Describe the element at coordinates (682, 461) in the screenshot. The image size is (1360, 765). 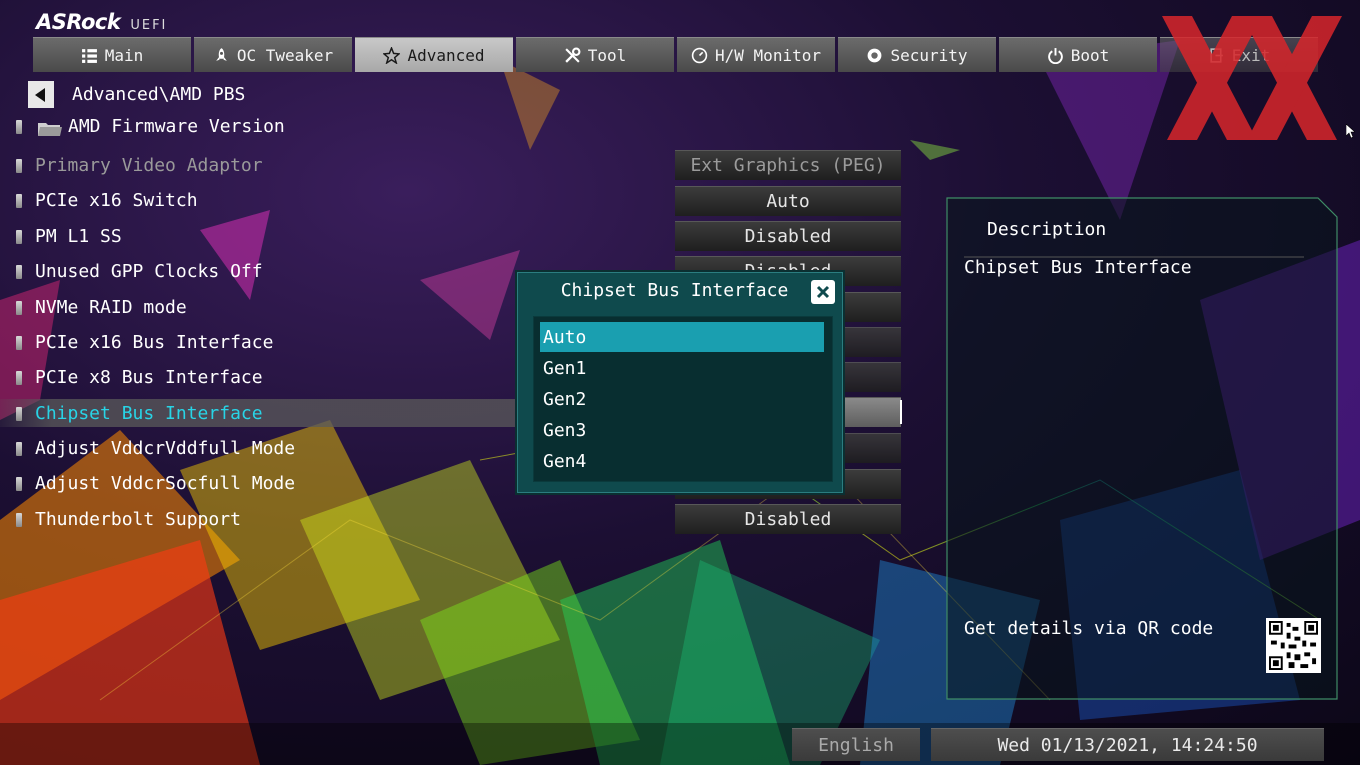
I see `popup-option-gen4: Gen4` at that location.